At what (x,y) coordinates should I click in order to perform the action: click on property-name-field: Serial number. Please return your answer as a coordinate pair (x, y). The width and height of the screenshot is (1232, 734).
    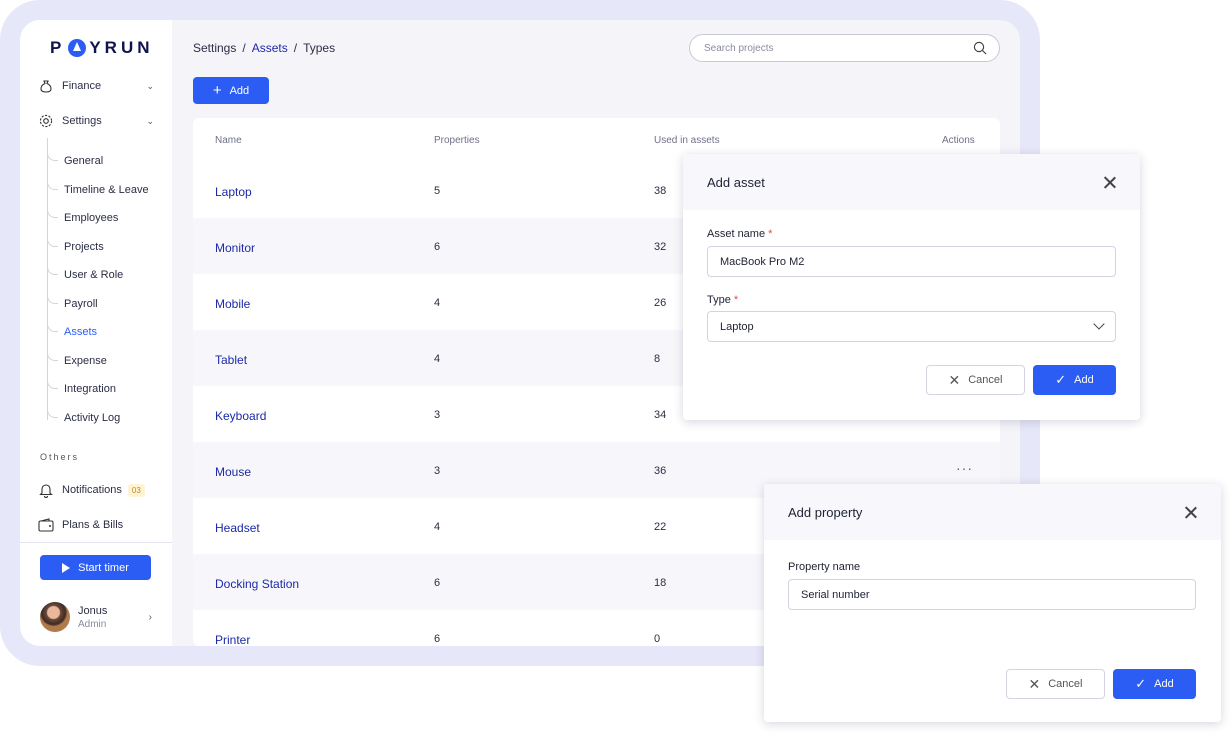
    Looking at the image, I should click on (992, 594).